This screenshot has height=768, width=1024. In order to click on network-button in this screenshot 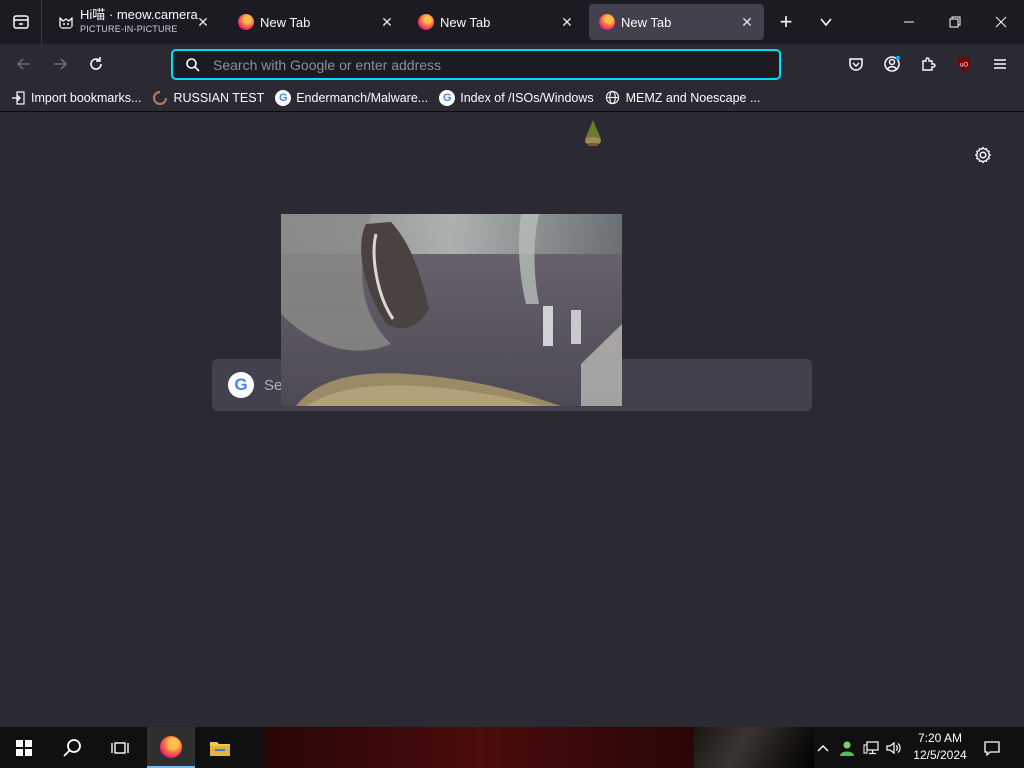, I will do `click(871, 747)`.